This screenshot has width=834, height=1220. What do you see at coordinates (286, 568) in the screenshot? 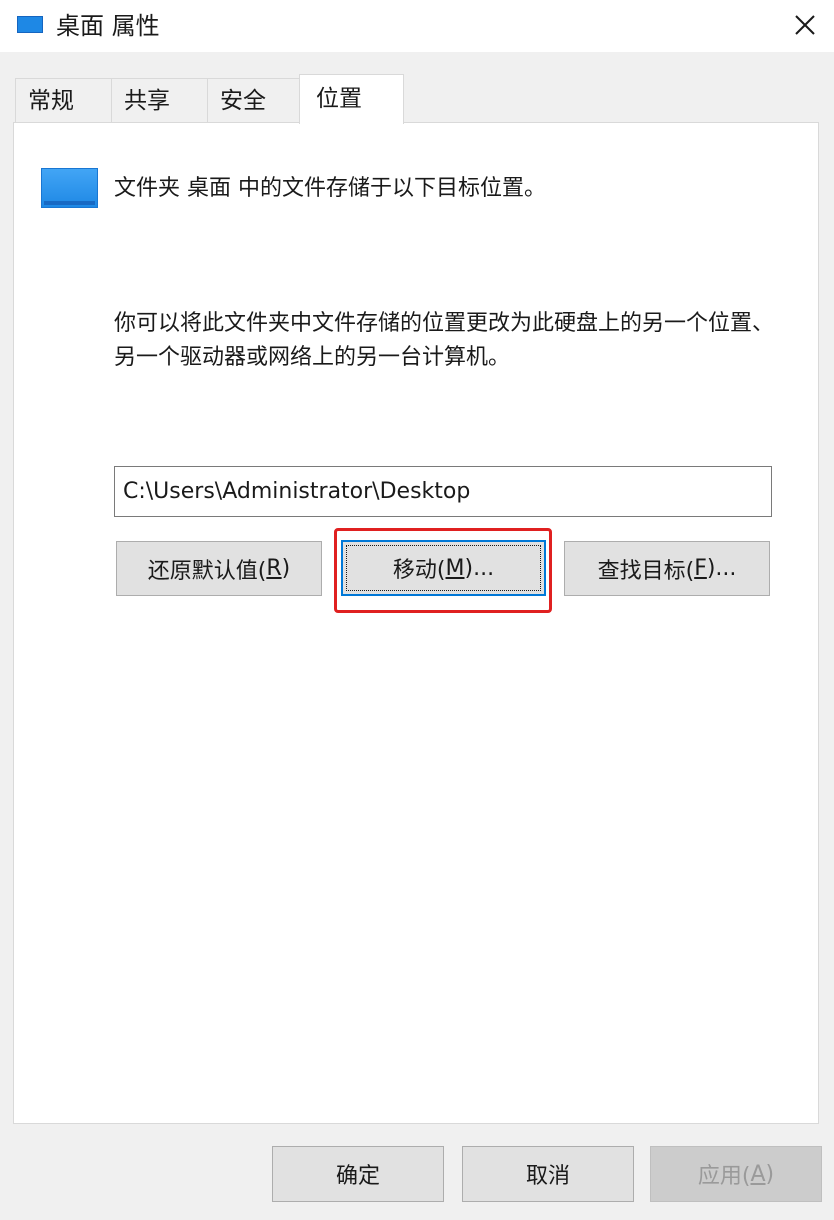
I see `restore-default-suffix: )` at bounding box center [286, 568].